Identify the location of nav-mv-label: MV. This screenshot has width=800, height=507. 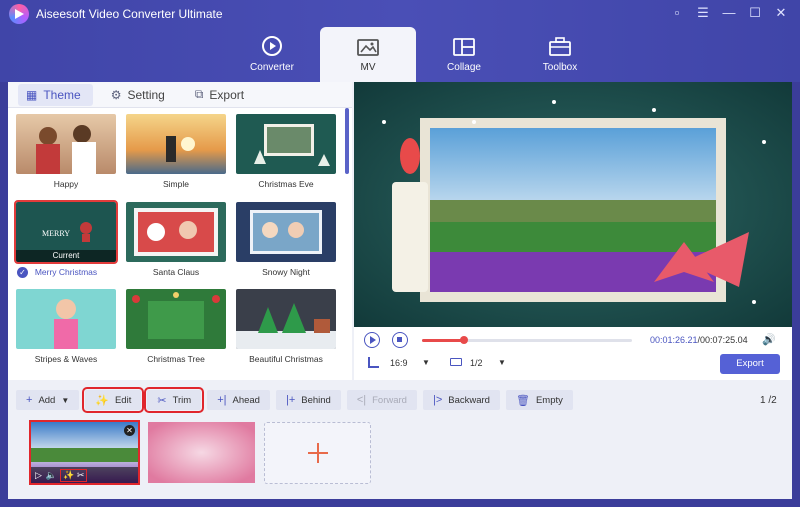
(368, 67).